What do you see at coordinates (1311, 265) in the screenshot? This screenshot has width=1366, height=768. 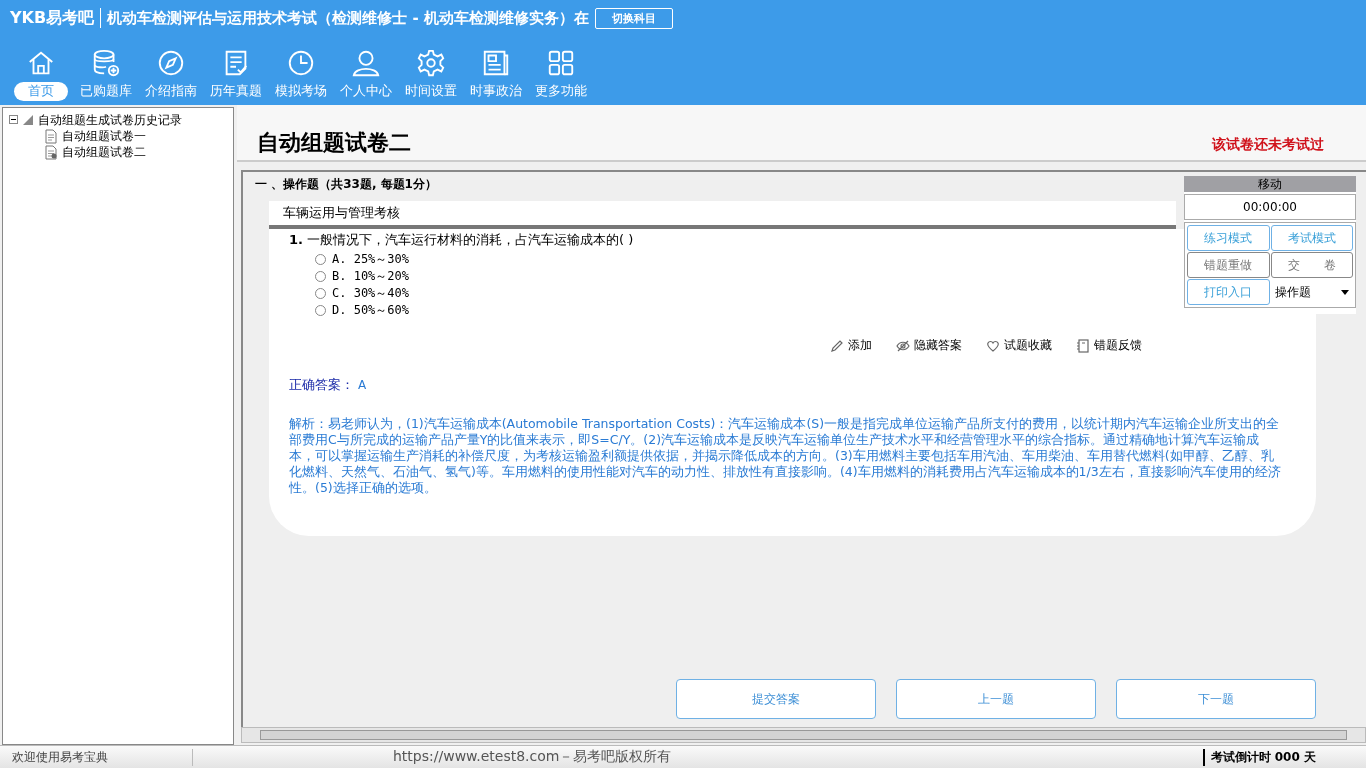 I see `mode-button: 交 卷` at bounding box center [1311, 265].